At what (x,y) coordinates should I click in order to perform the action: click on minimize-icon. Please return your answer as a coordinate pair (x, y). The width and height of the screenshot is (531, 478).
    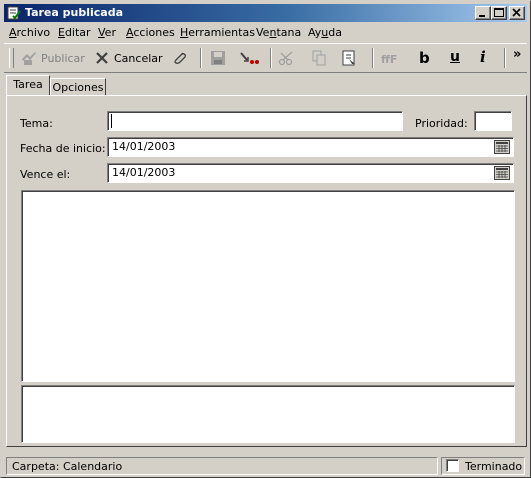
    Looking at the image, I should click on (482, 16).